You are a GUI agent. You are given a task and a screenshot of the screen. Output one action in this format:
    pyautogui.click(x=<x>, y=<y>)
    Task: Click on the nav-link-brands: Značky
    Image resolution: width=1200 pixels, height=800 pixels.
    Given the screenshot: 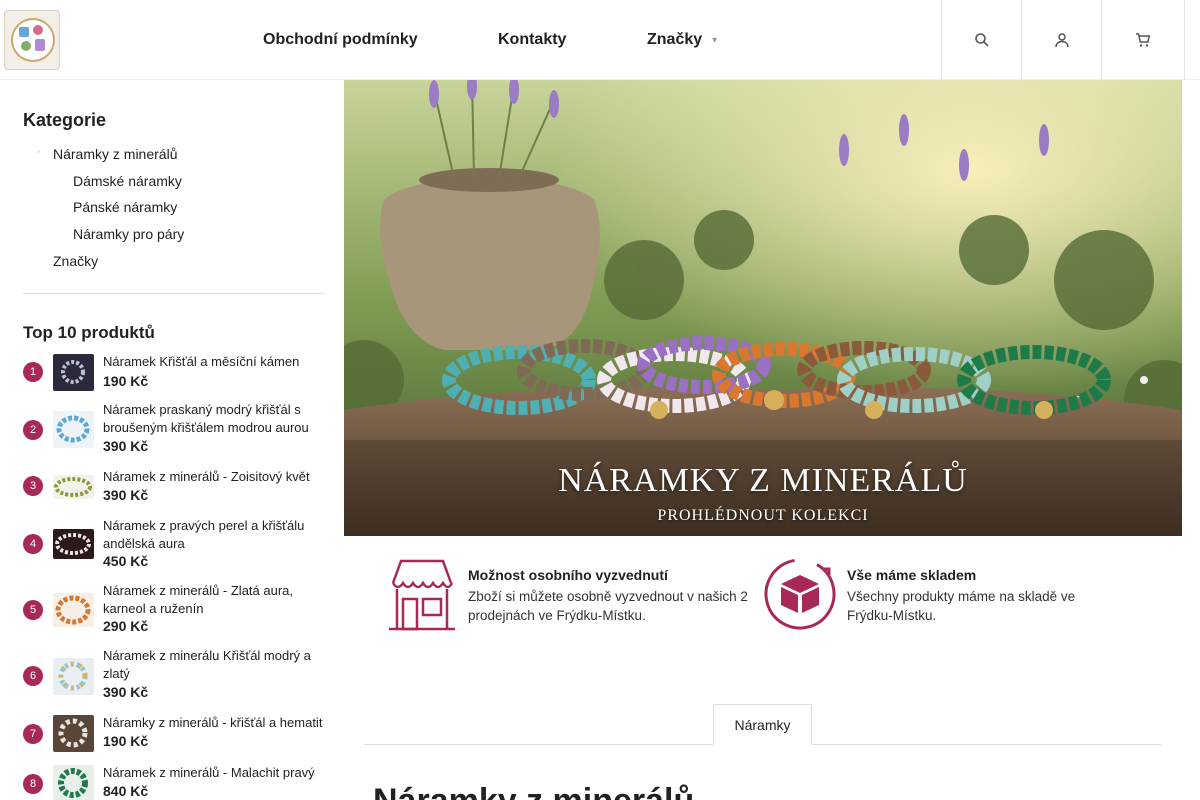 What is the action you would take?
    pyautogui.click(x=674, y=40)
    